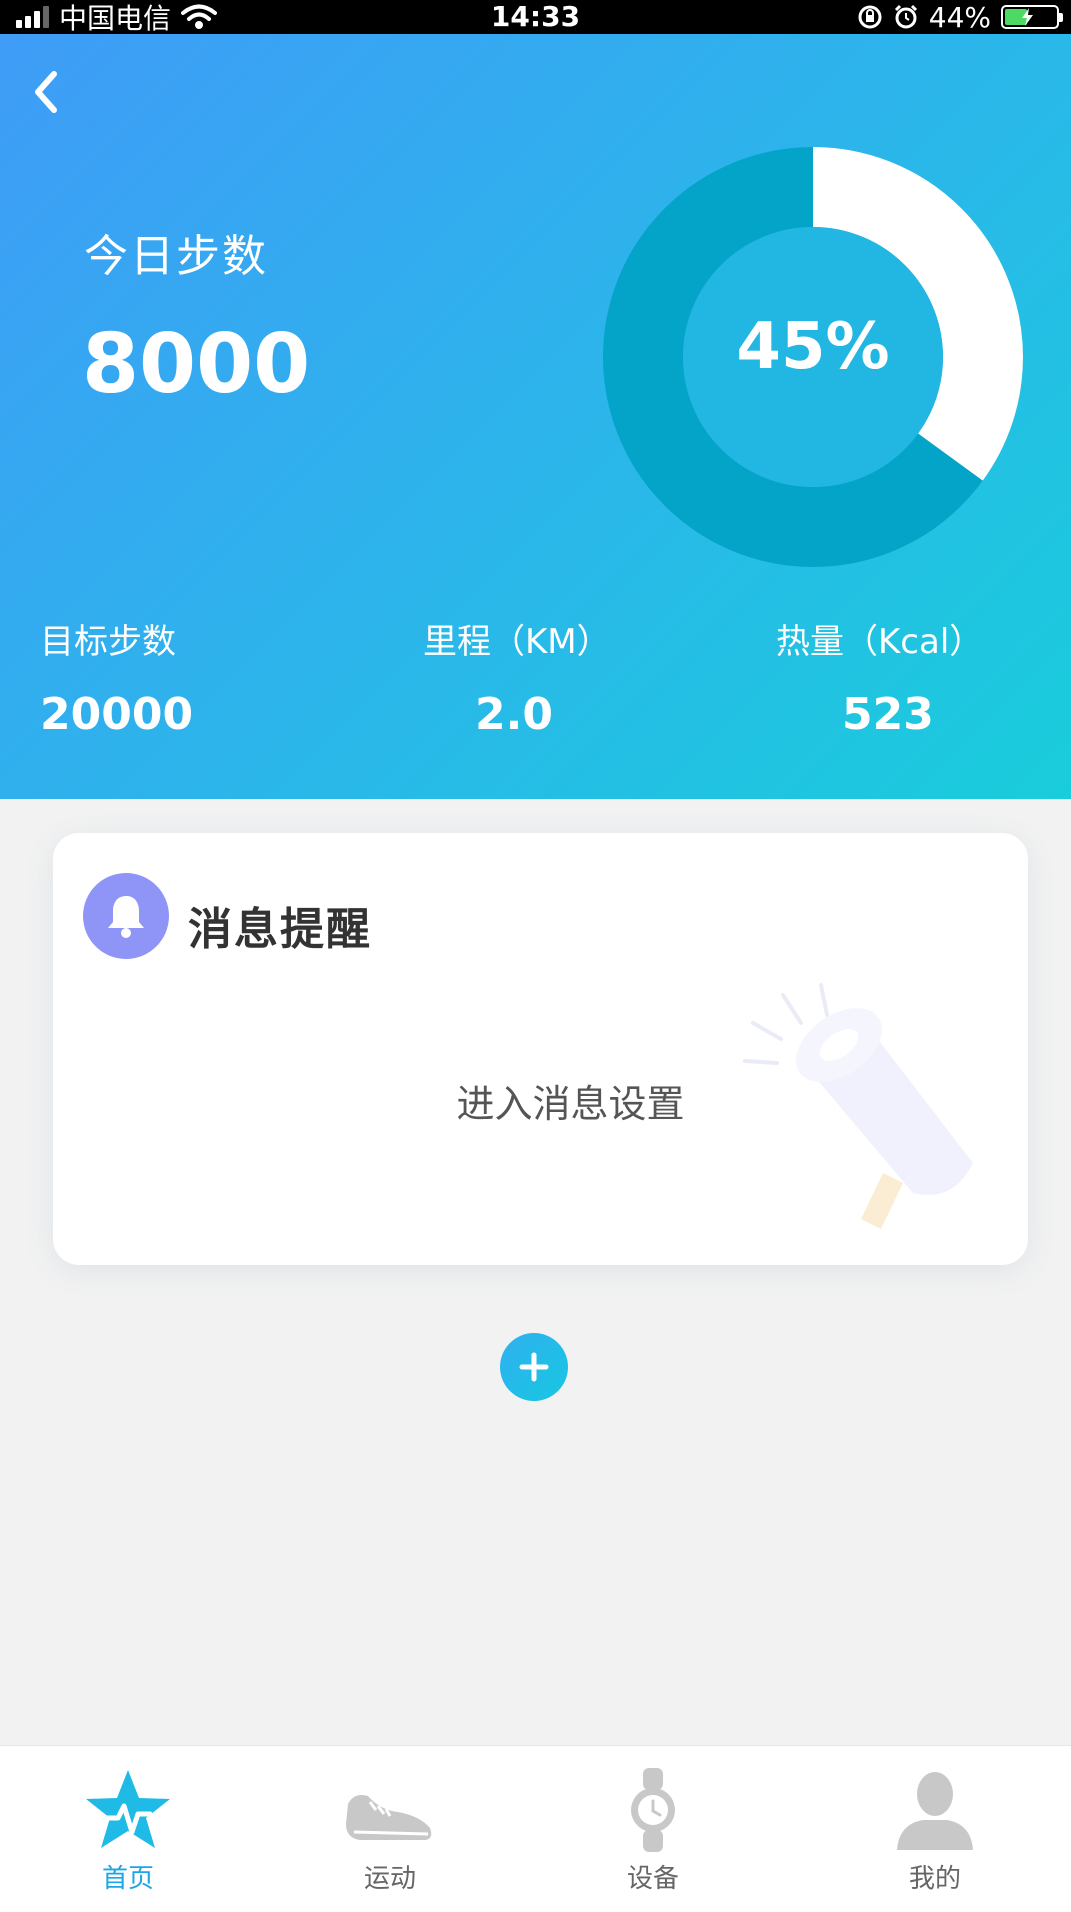 This screenshot has width=1071, height=1912. What do you see at coordinates (934, 1879) in the screenshot?
I see `tab-label: 我的` at bounding box center [934, 1879].